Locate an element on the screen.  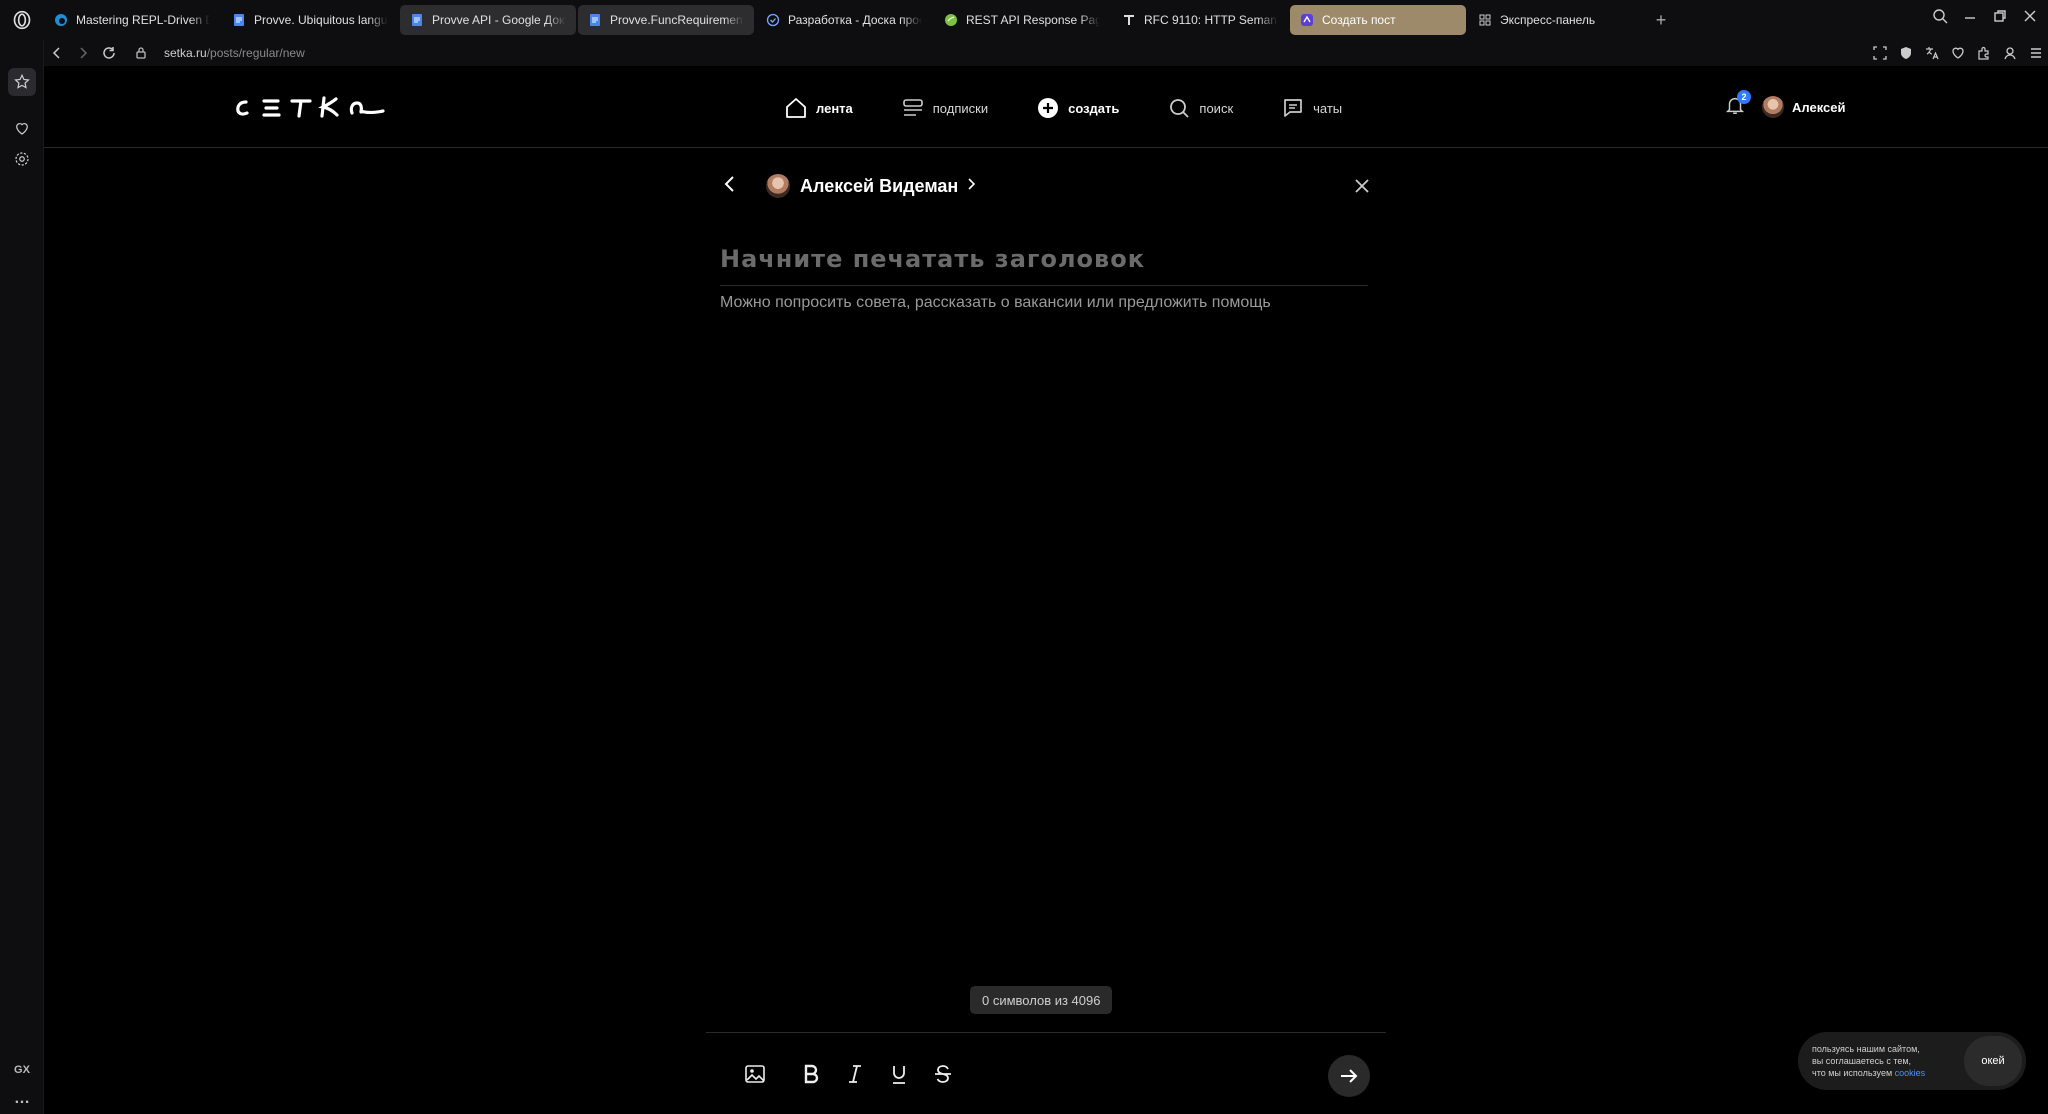
author-avatar is located at coordinates (778, 186).